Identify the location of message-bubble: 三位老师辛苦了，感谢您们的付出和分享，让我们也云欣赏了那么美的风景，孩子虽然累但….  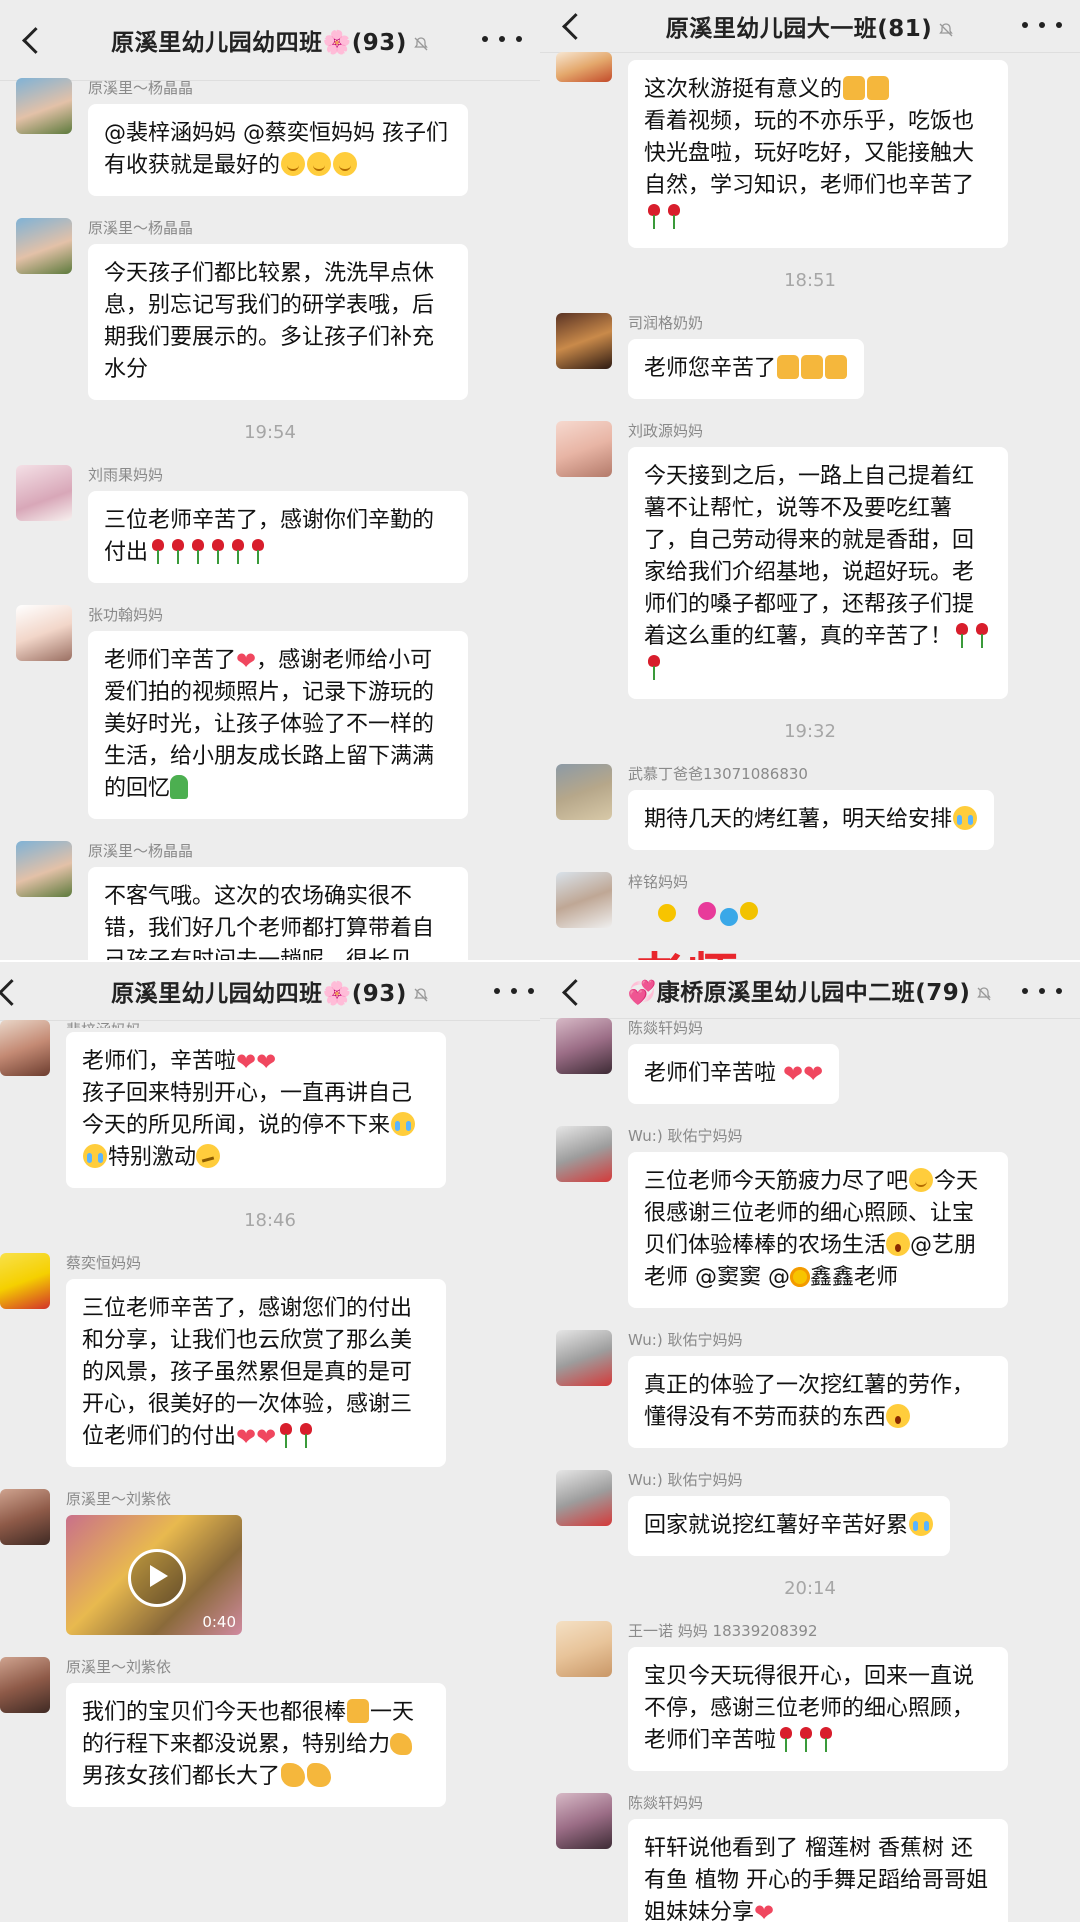
(256, 1373).